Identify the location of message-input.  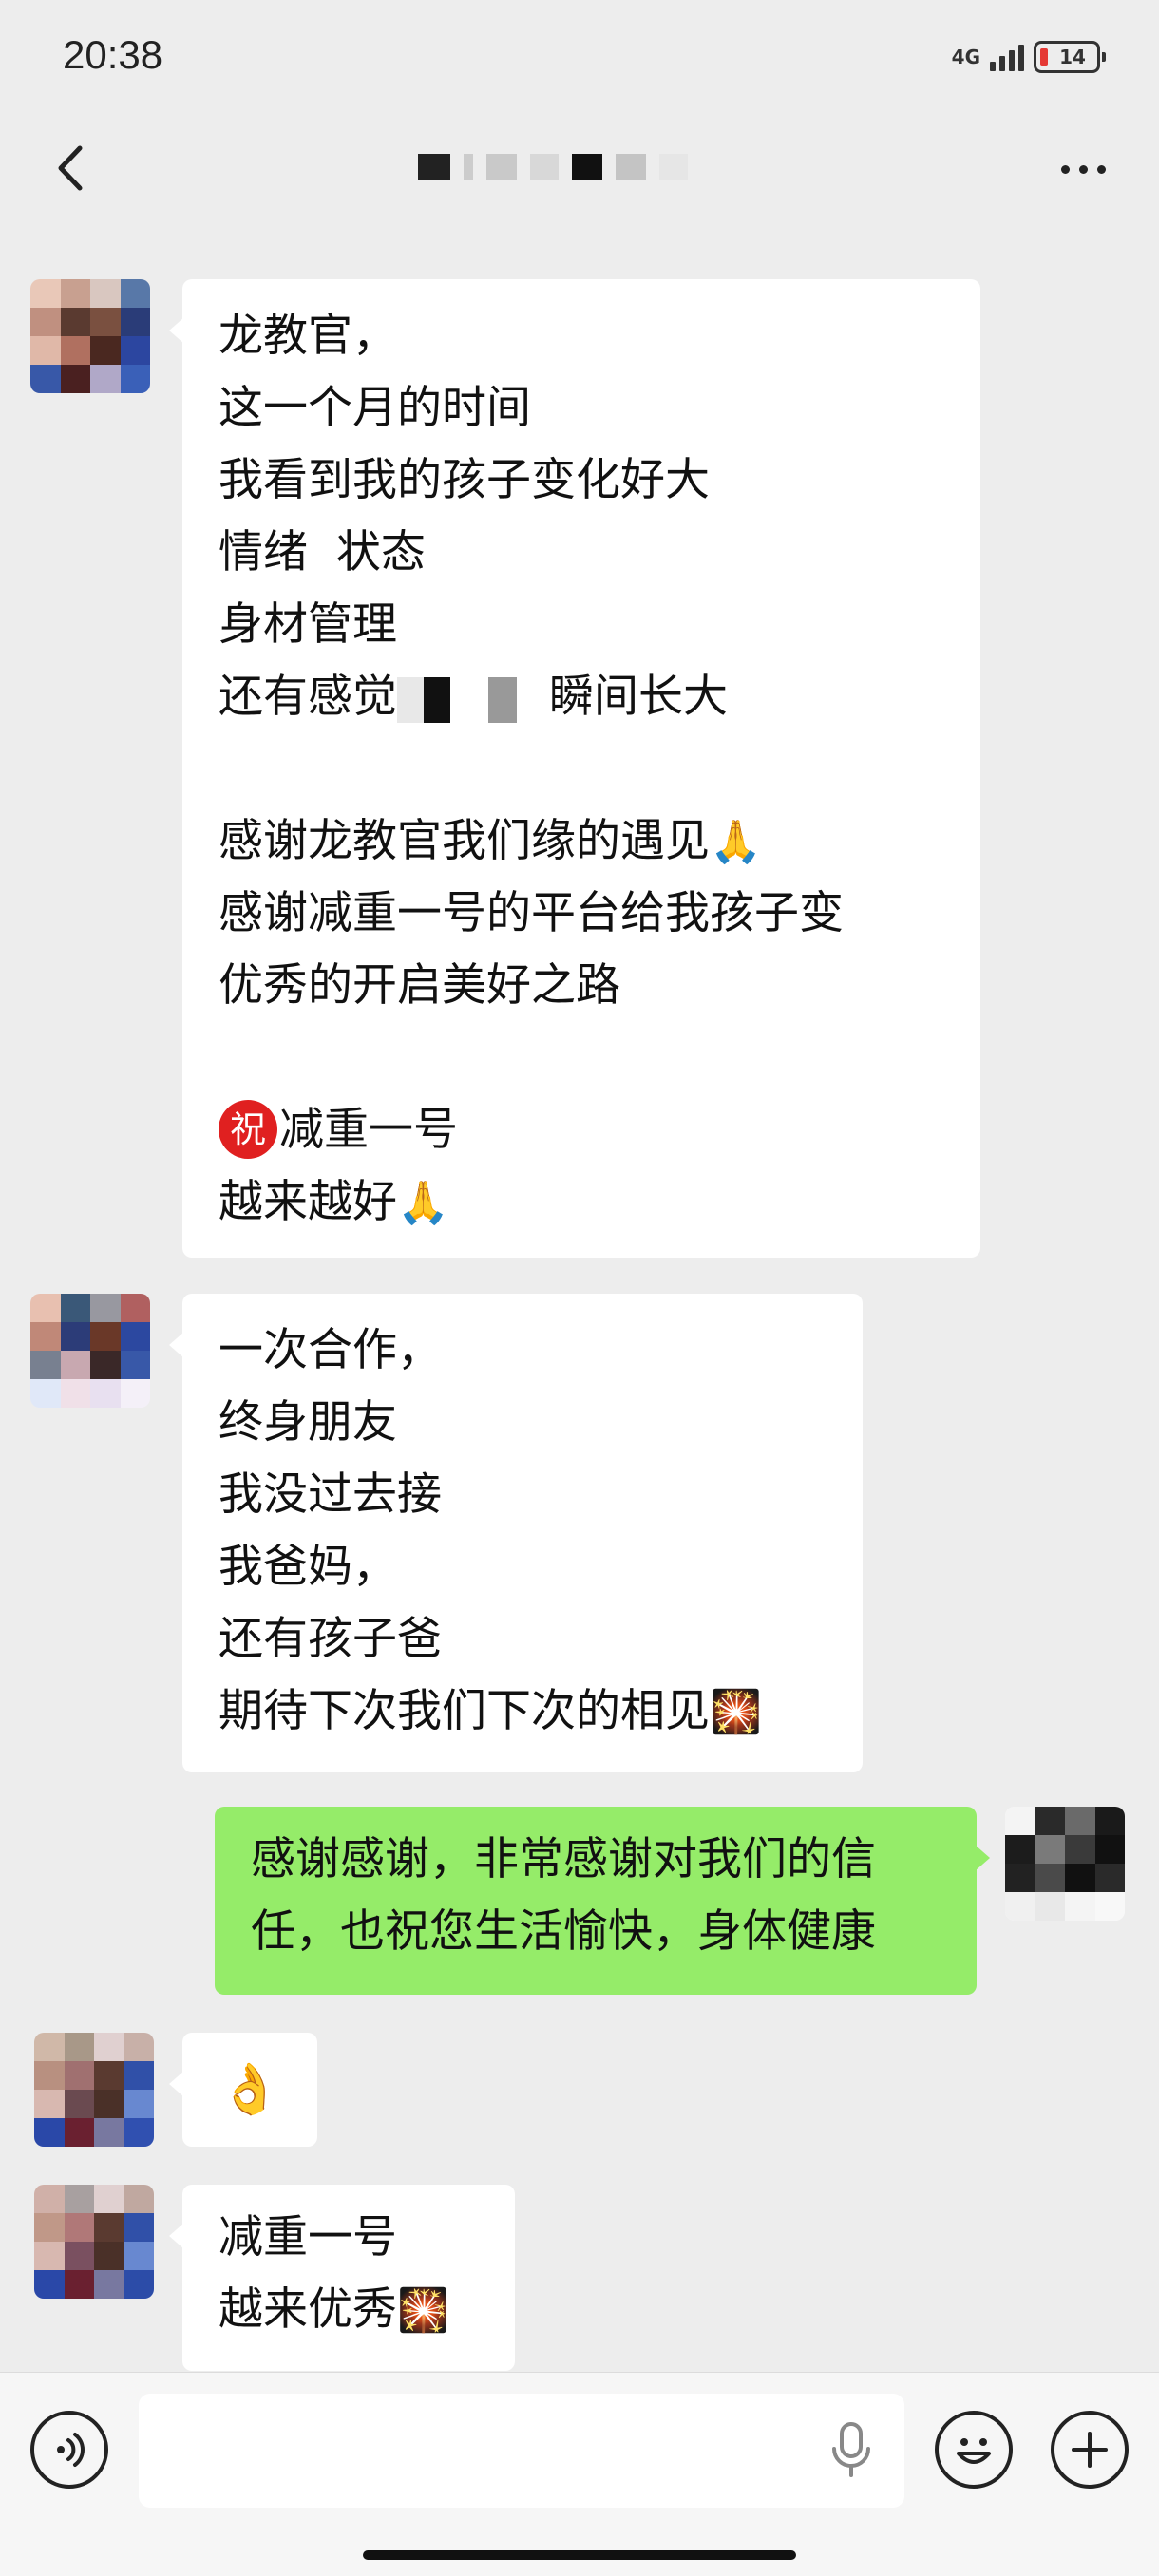
(521, 2451).